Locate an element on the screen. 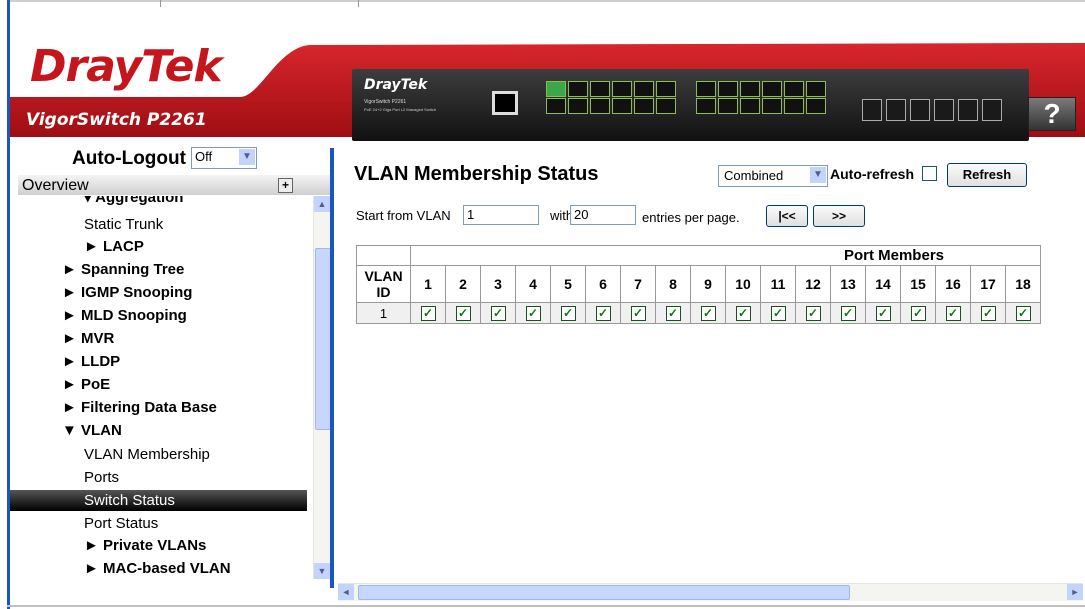 The width and height of the screenshot is (1085, 609). sidebar-item-mld-snooping: ► MLD Snooping is located at coordinates (124, 315).